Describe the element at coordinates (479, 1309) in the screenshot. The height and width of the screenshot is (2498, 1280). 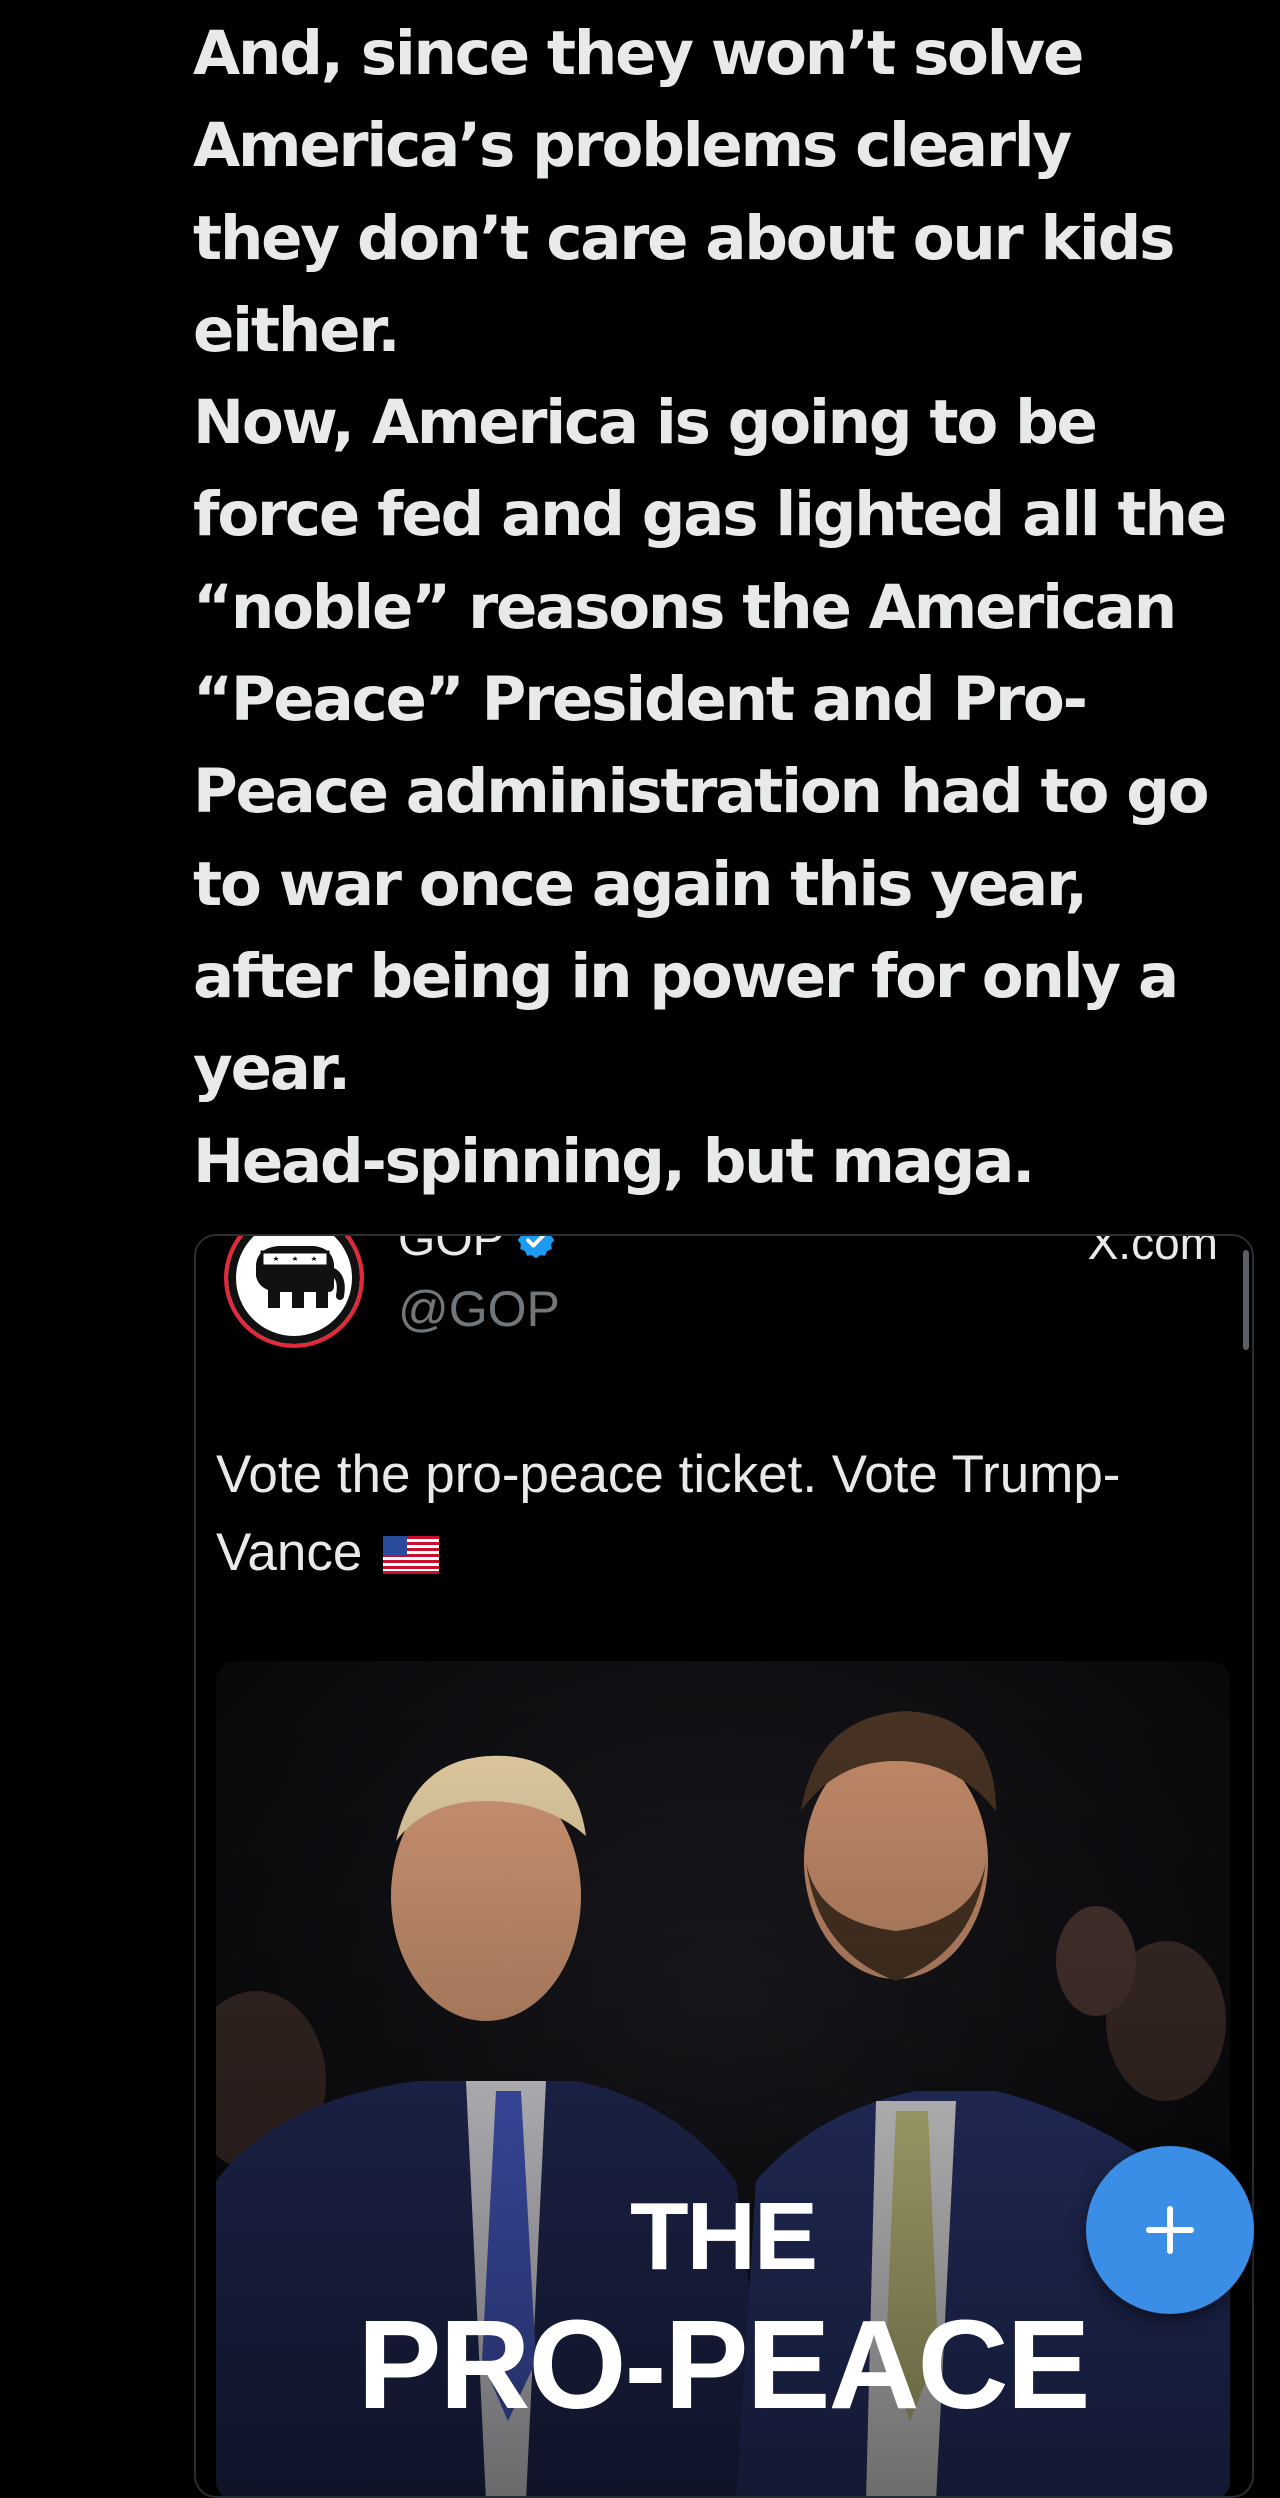
I see `embedded-author-handle: @GOP` at that location.